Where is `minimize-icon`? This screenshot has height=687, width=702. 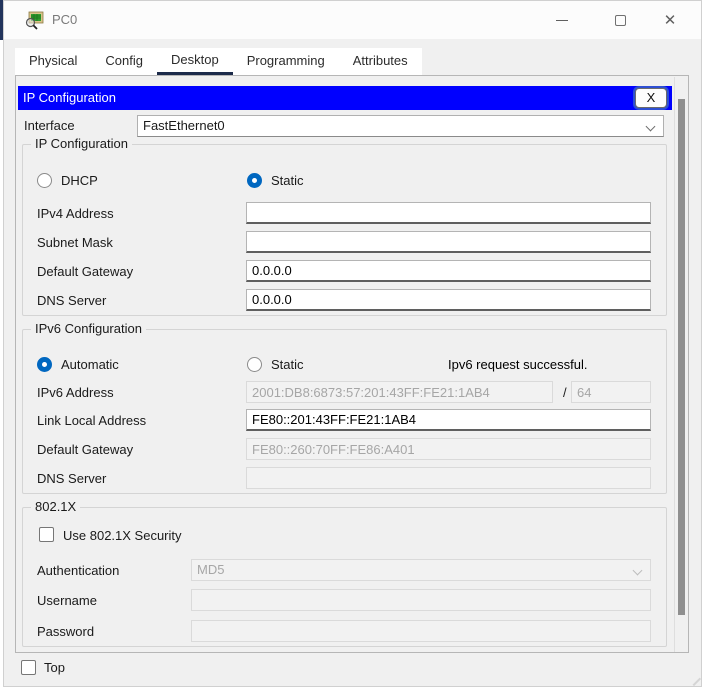 minimize-icon is located at coordinates (562, 20).